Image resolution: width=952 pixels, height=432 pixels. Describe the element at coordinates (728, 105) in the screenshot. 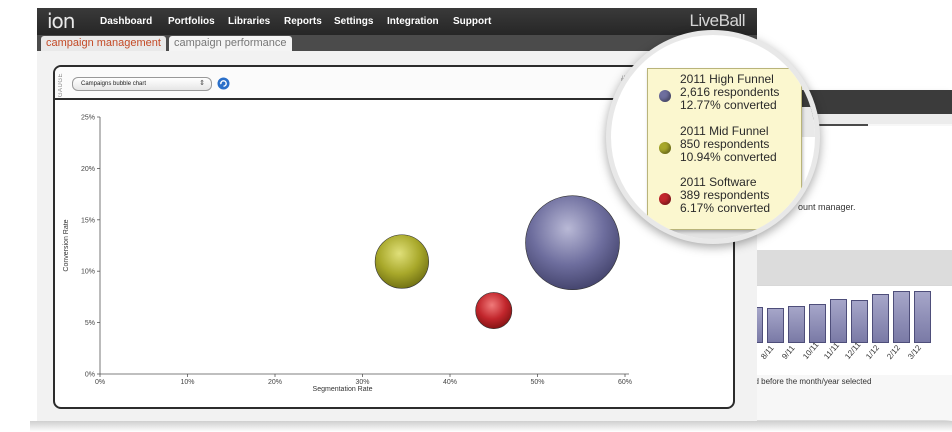

I see `tooltip-converted: 12.77% converted` at that location.